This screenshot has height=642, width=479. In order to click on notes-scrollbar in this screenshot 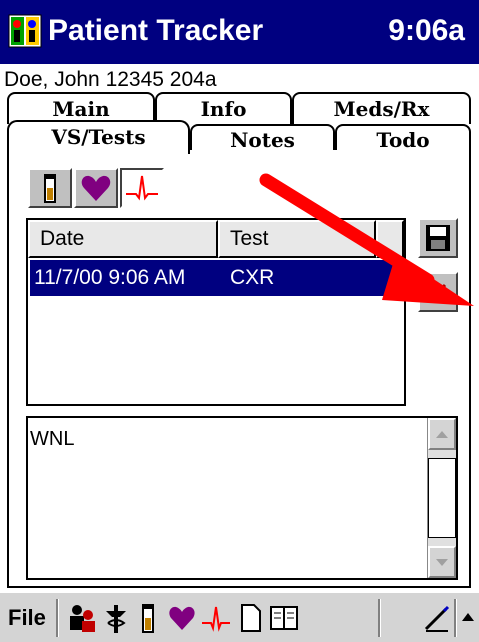, I will do `click(441, 498)`.